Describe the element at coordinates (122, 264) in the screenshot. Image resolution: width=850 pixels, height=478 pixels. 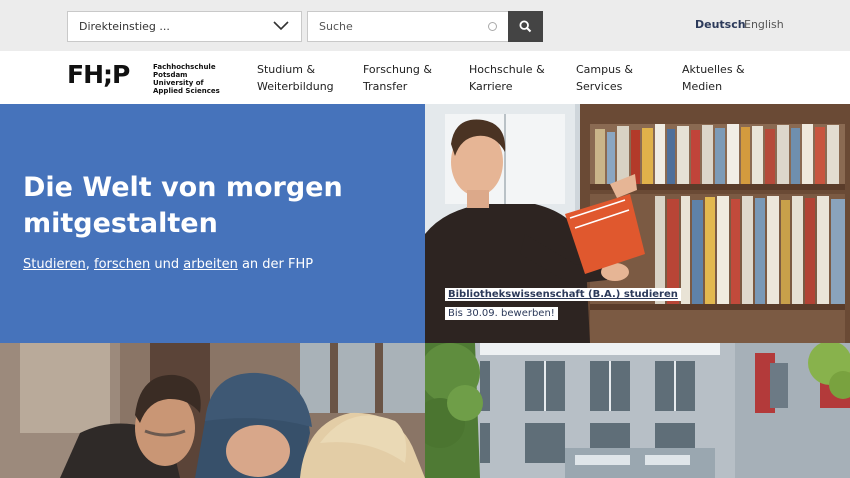
I see `link-forschen: forschen` at that location.